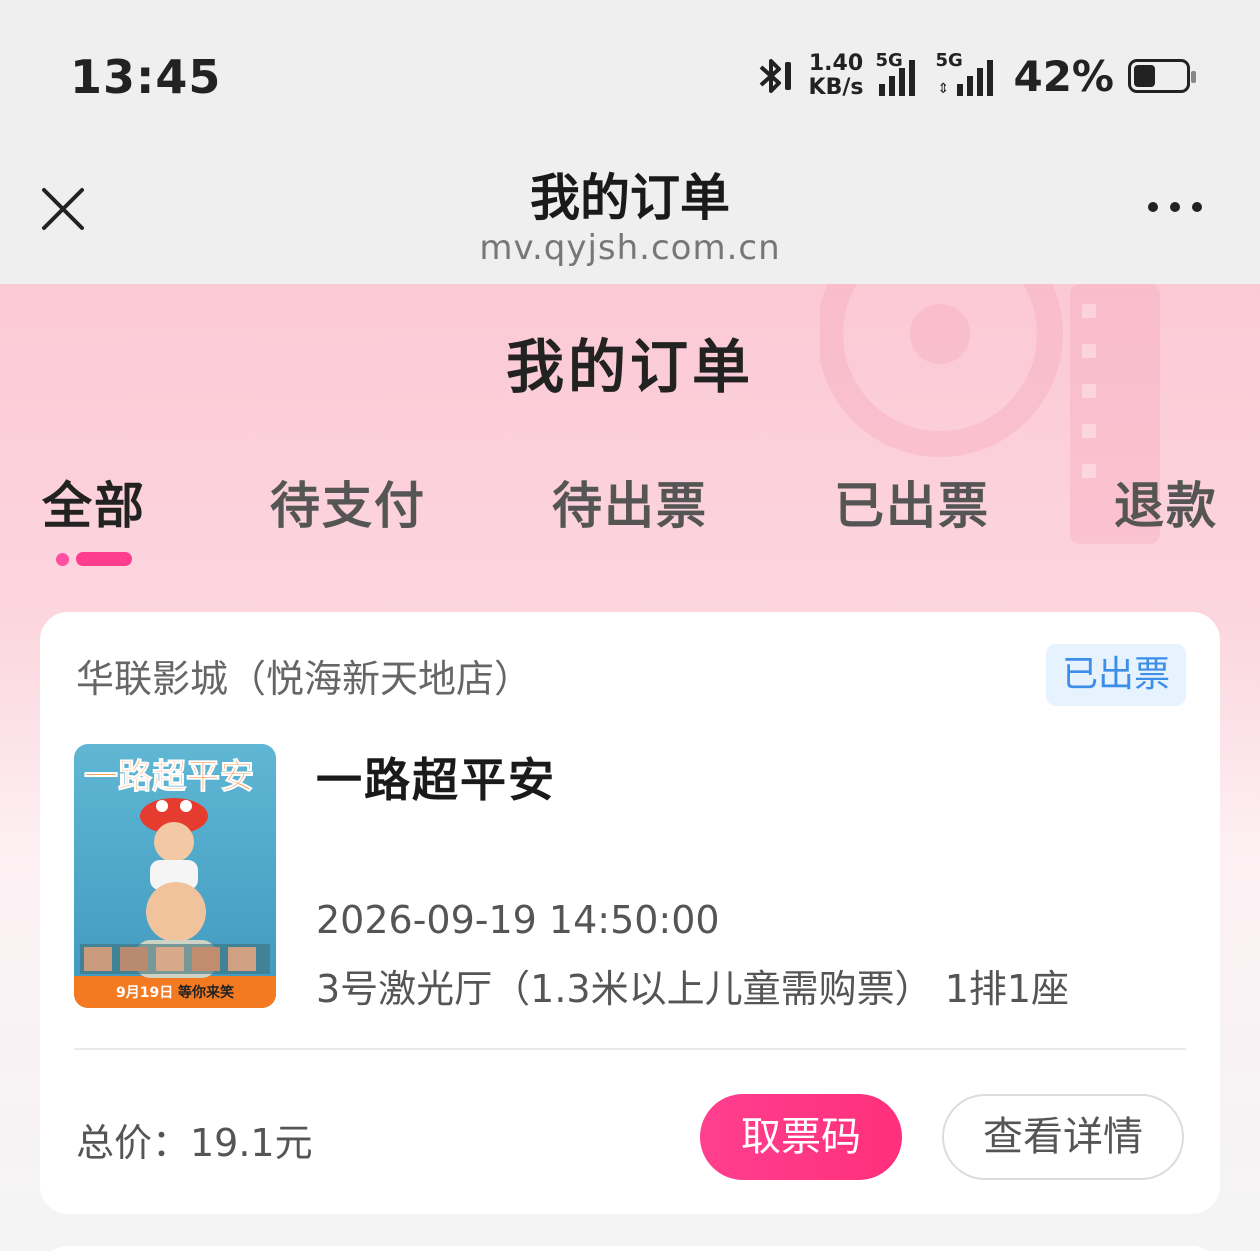  What do you see at coordinates (836, 63) in the screenshot?
I see `net-speed-value: 1.40` at bounding box center [836, 63].